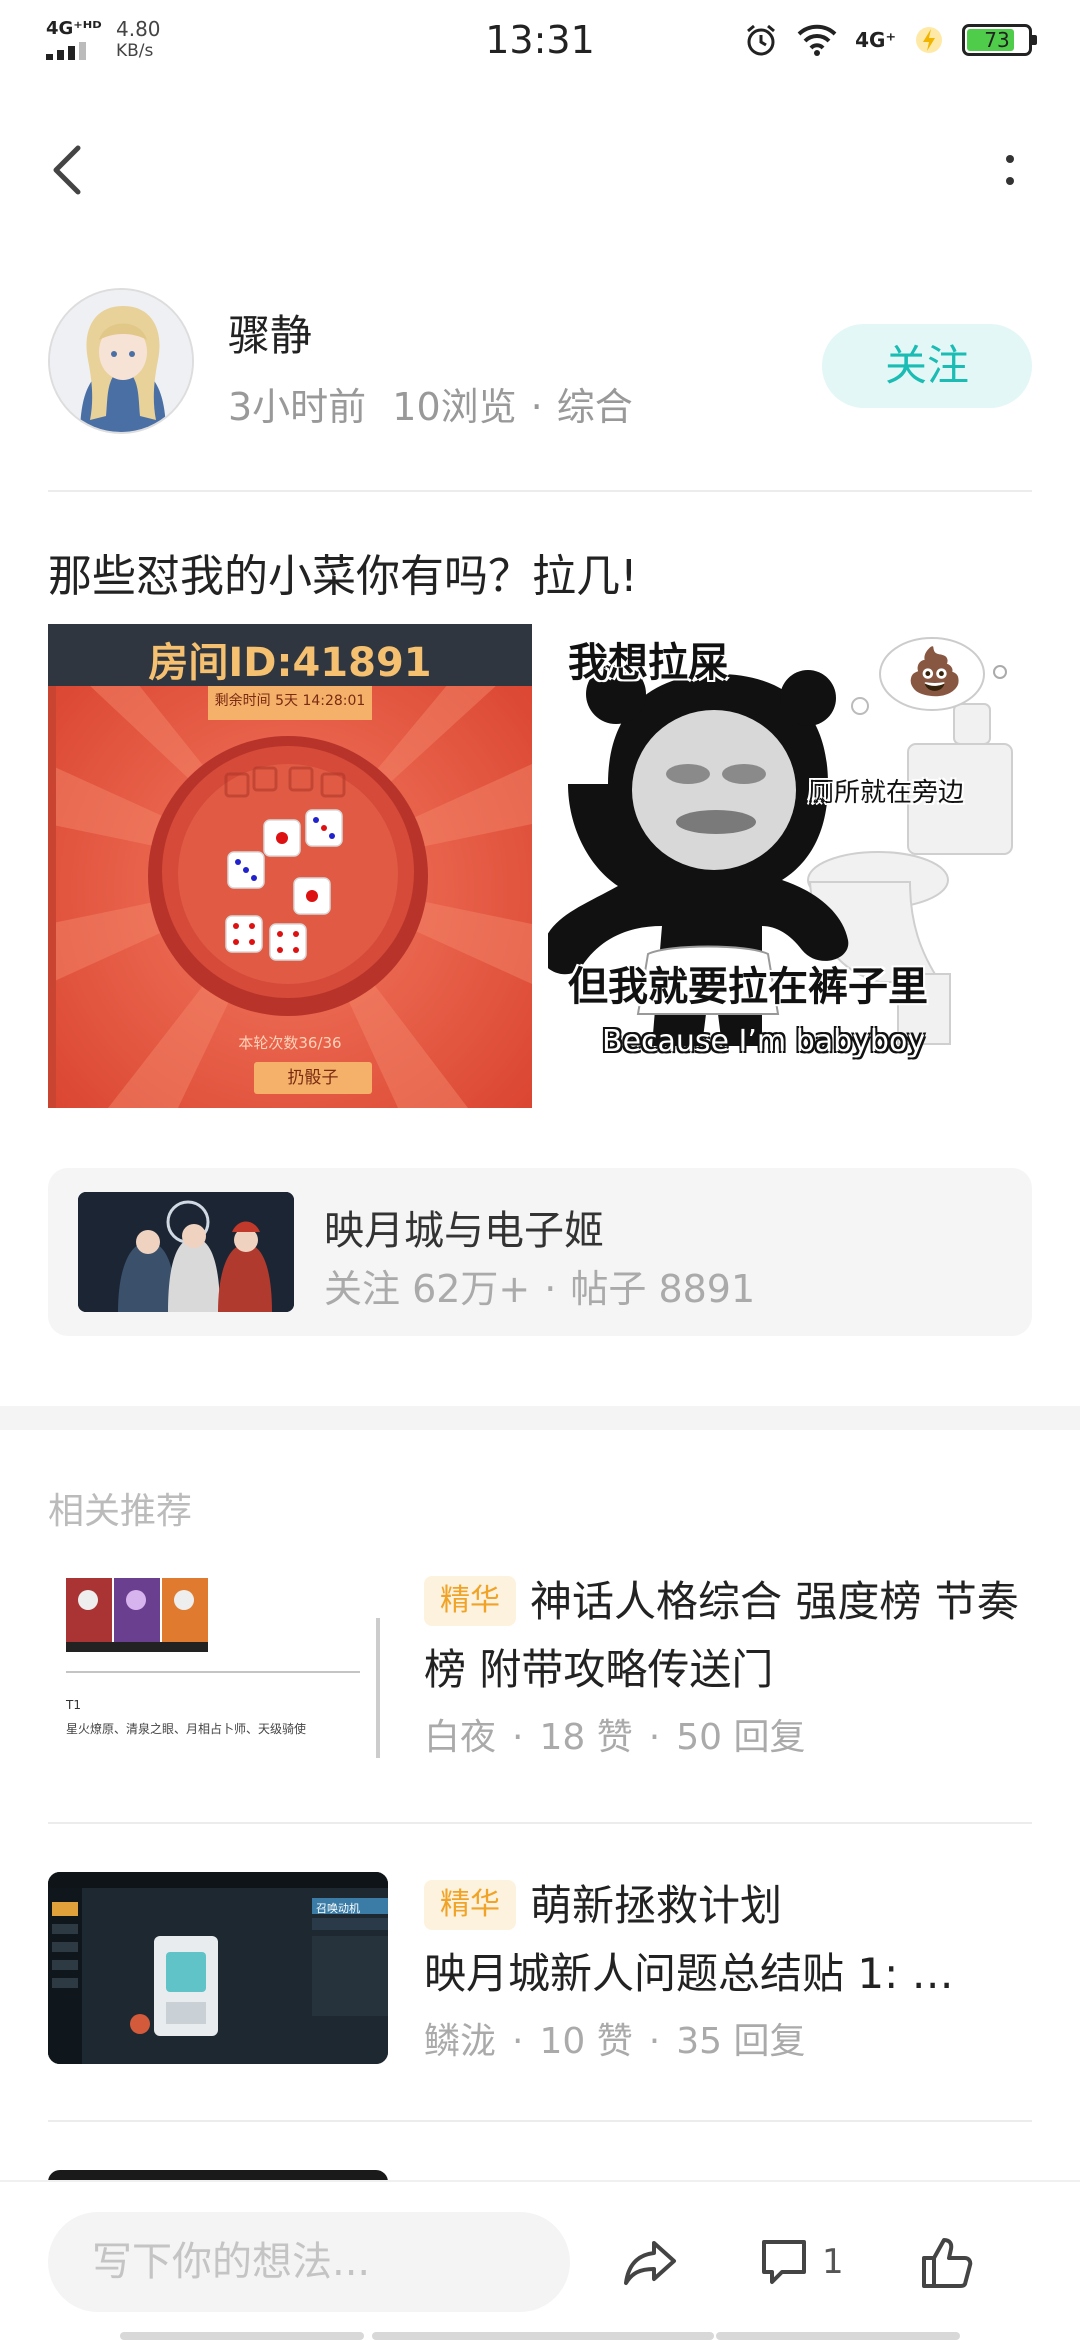 The width and height of the screenshot is (1080, 2340). What do you see at coordinates (460, 1737) in the screenshot?
I see `related-author: 白夜` at bounding box center [460, 1737].